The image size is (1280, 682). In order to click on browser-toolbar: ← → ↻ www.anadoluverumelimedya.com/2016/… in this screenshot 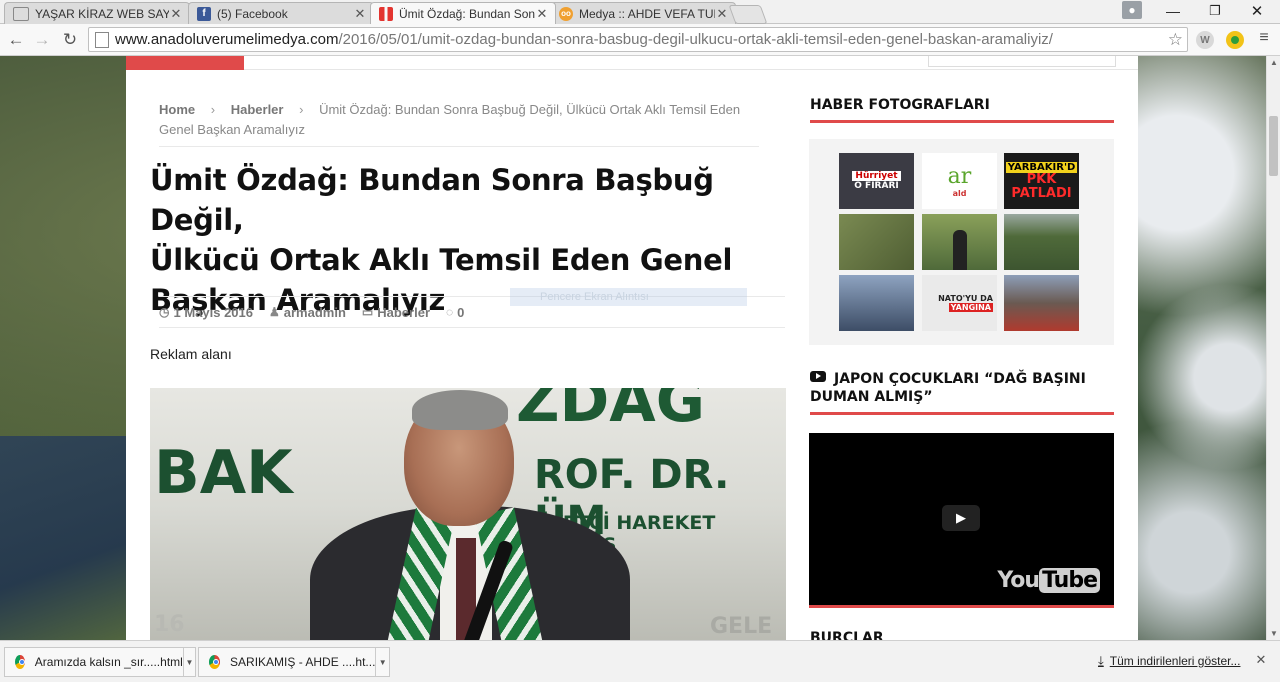, I will do `click(640, 40)`.